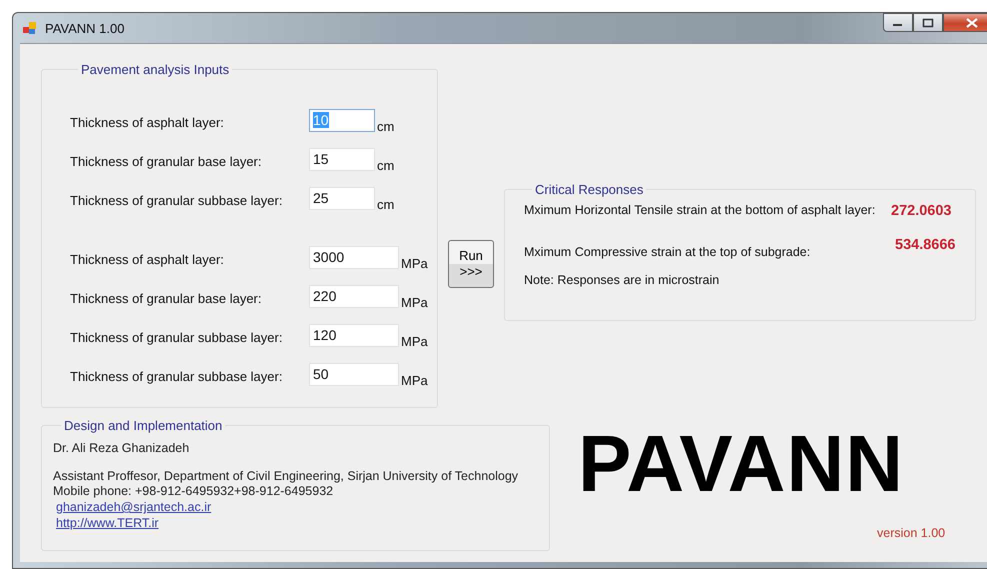 Image resolution: width=987 pixels, height=569 pixels. Describe the element at coordinates (342, 159) in the screenshot. I see `input-field: 15` at that location.